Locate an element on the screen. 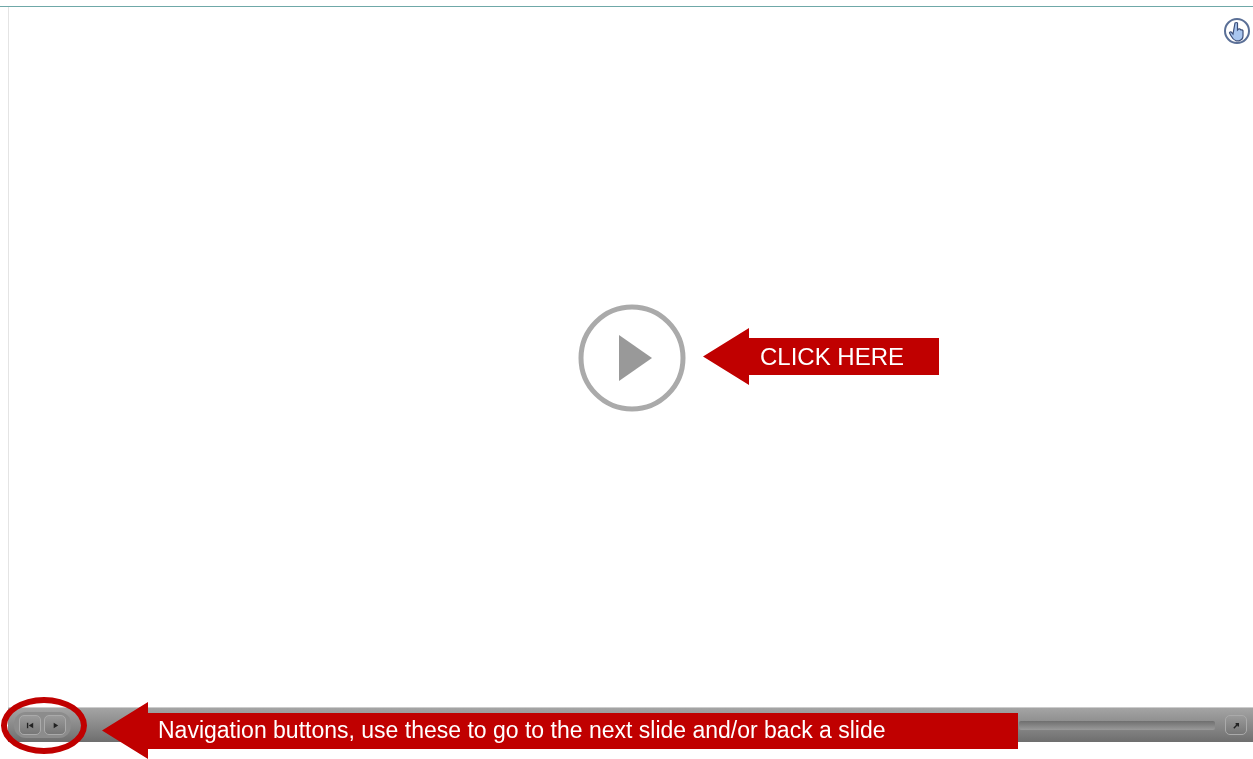 The image size is (1253, 759). callout-text: CLICK HERE is located at coordinates (832, 356).